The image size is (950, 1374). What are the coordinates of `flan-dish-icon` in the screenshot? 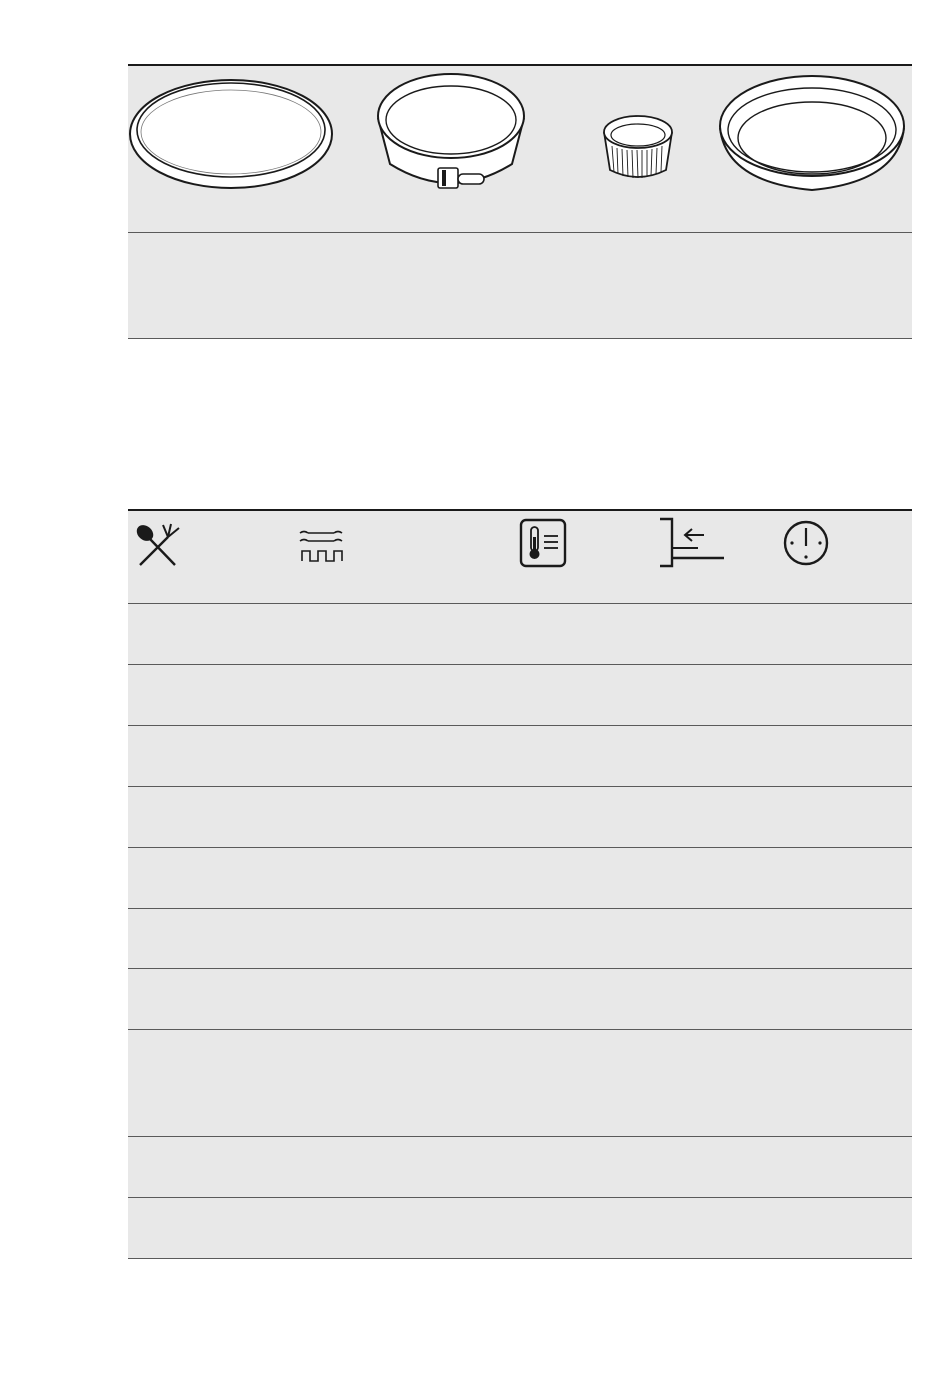 It's located at (812, 133).